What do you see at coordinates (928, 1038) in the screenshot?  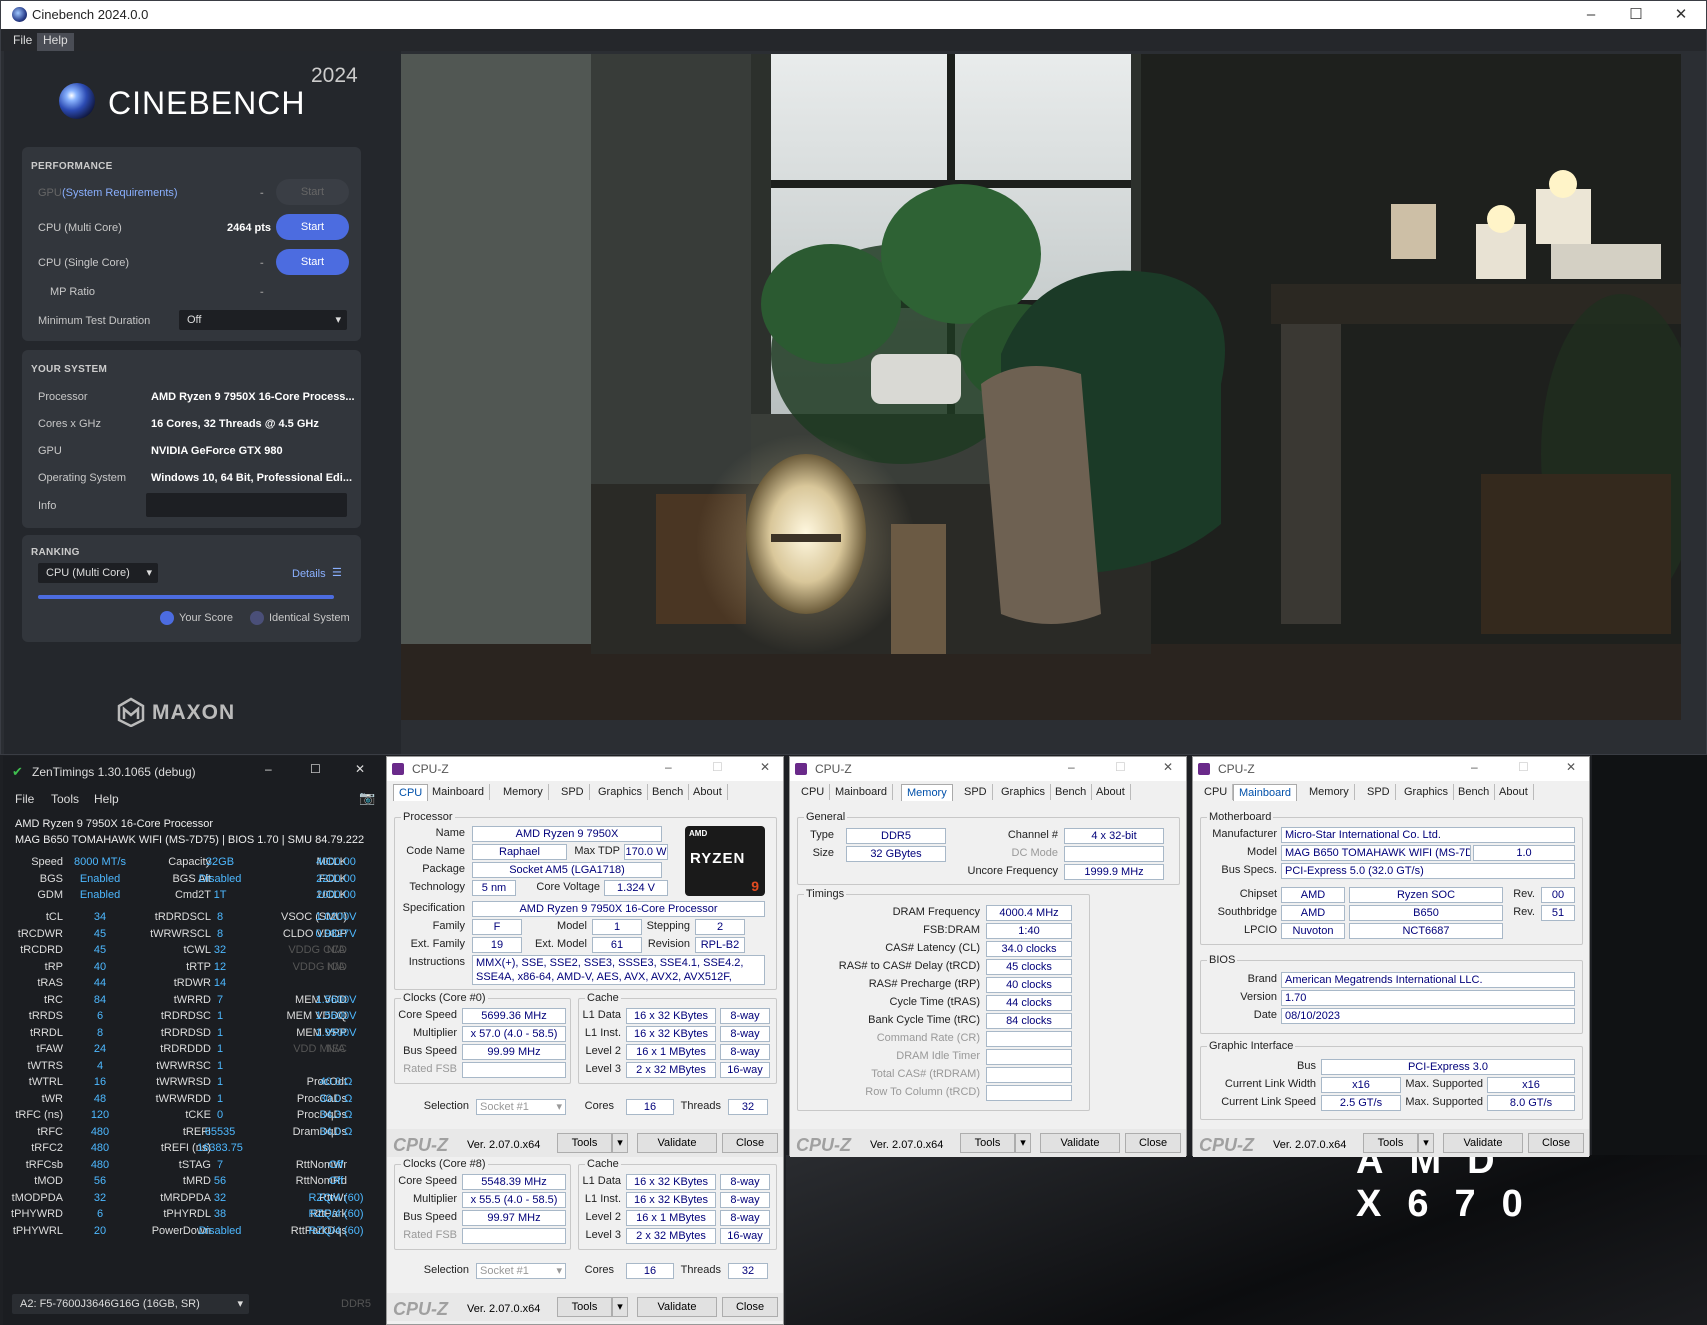 I see `timing-label: Command Rate (CR)` at bounding box center [928, 1038].